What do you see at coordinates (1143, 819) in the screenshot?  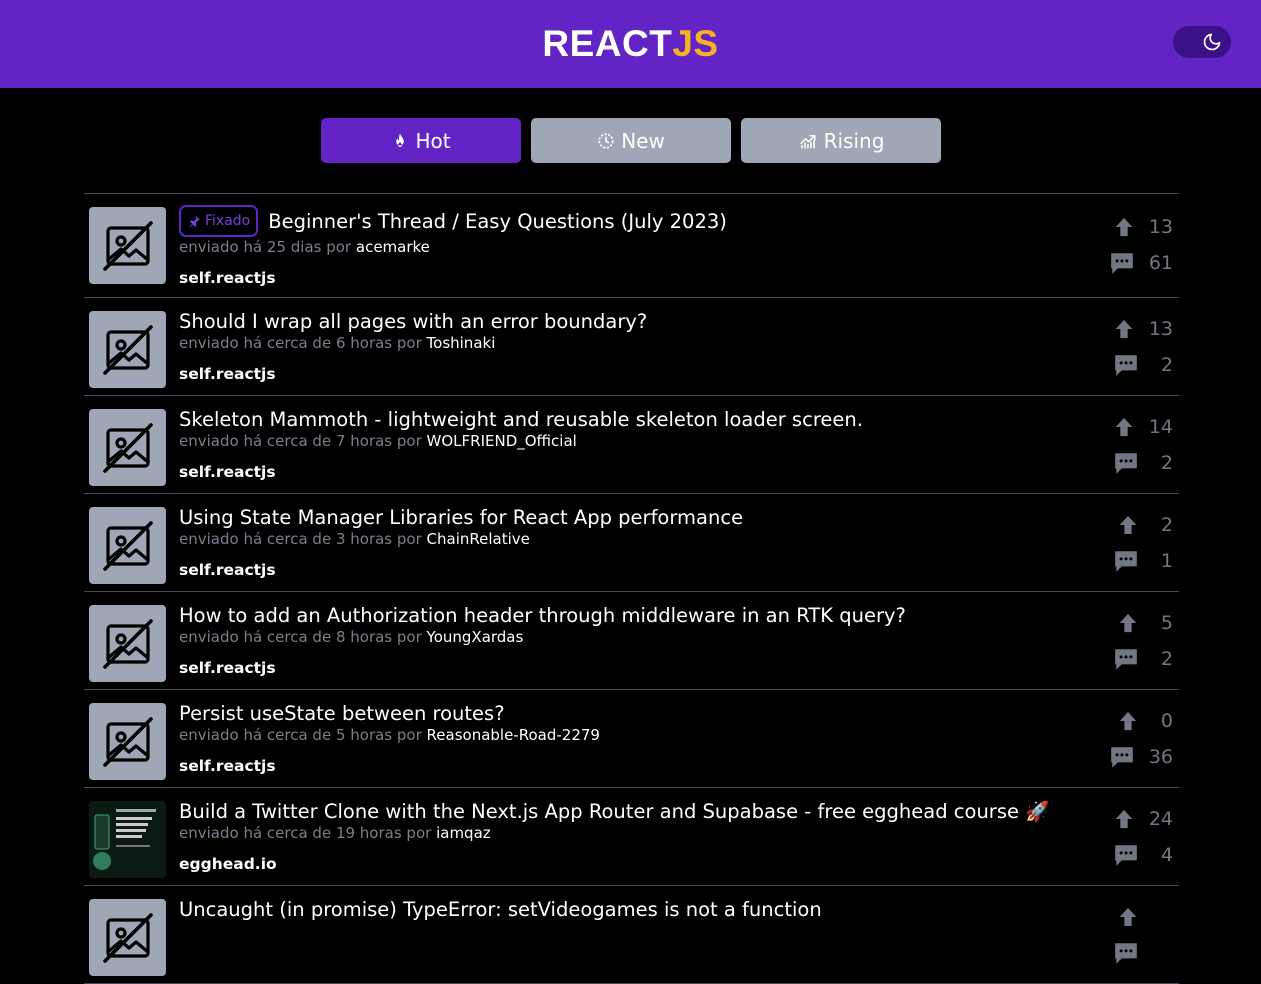 I see `upvote-stat: 24` at bounding box center [1143, 819].